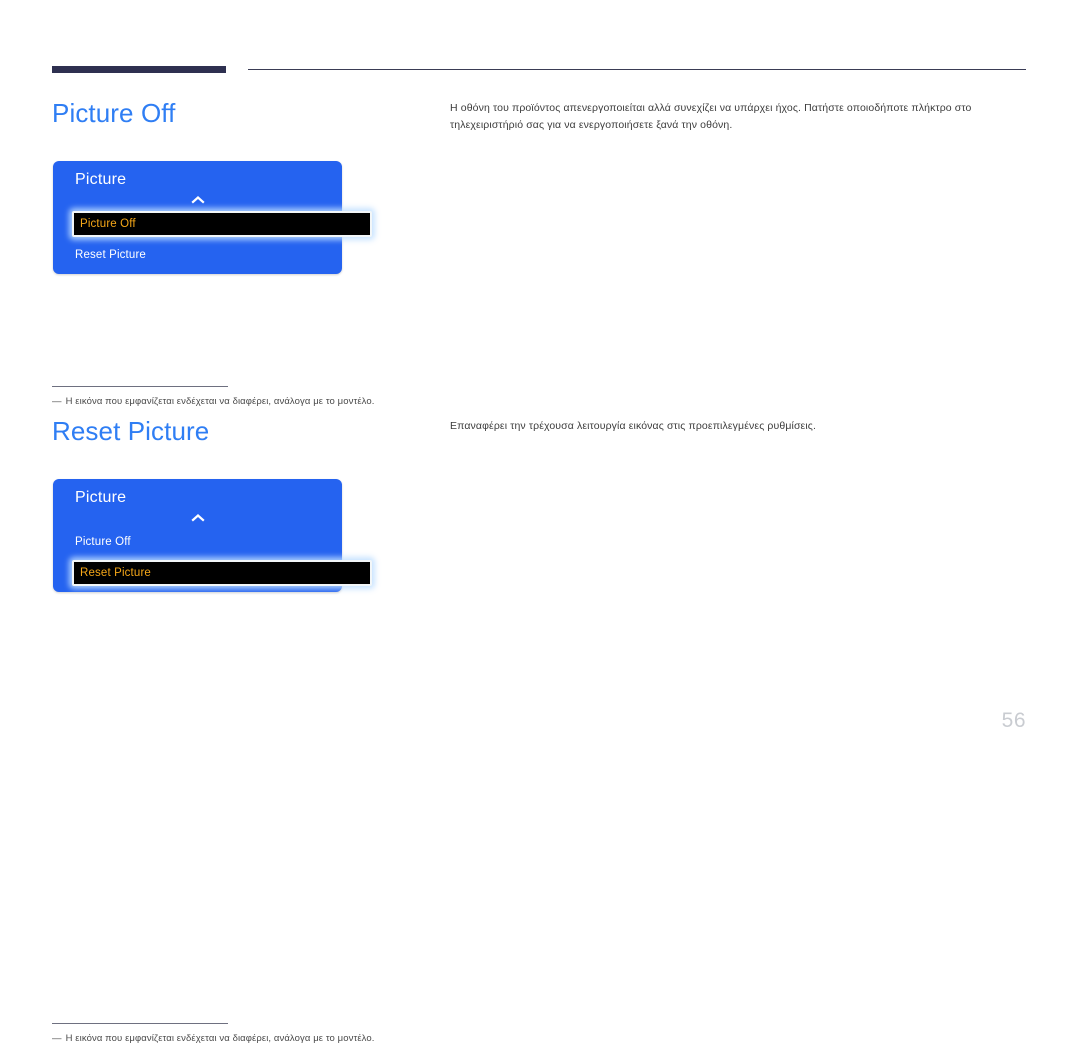  I want to click on osd-menu-reset-picture: Picture Picture Off Reset Picture, so click(212, 535).